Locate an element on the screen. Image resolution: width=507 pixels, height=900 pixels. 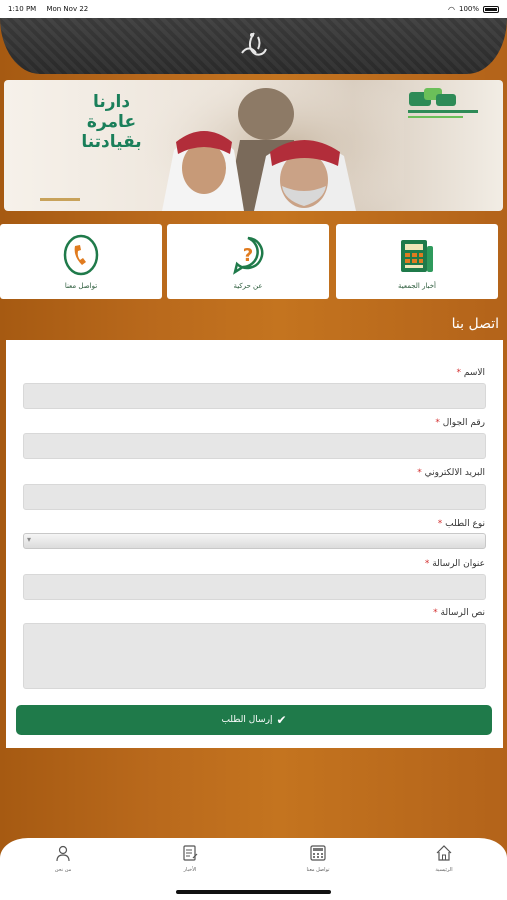
tile-contact-us: تواصل معنا is located at coordinates (81, 261).